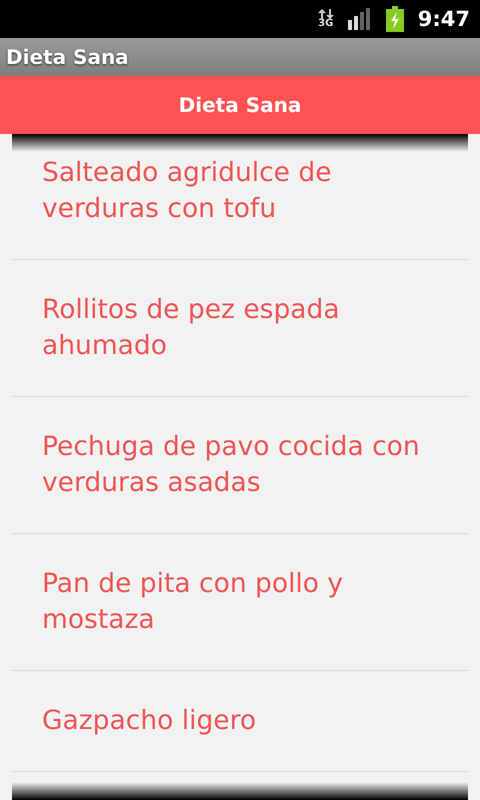 The image size is (480, 800). What do you see at coordinates (240, 105) in the screenshot?
I see `header-title: Dieta Sana` at bounding box center [240, 105].